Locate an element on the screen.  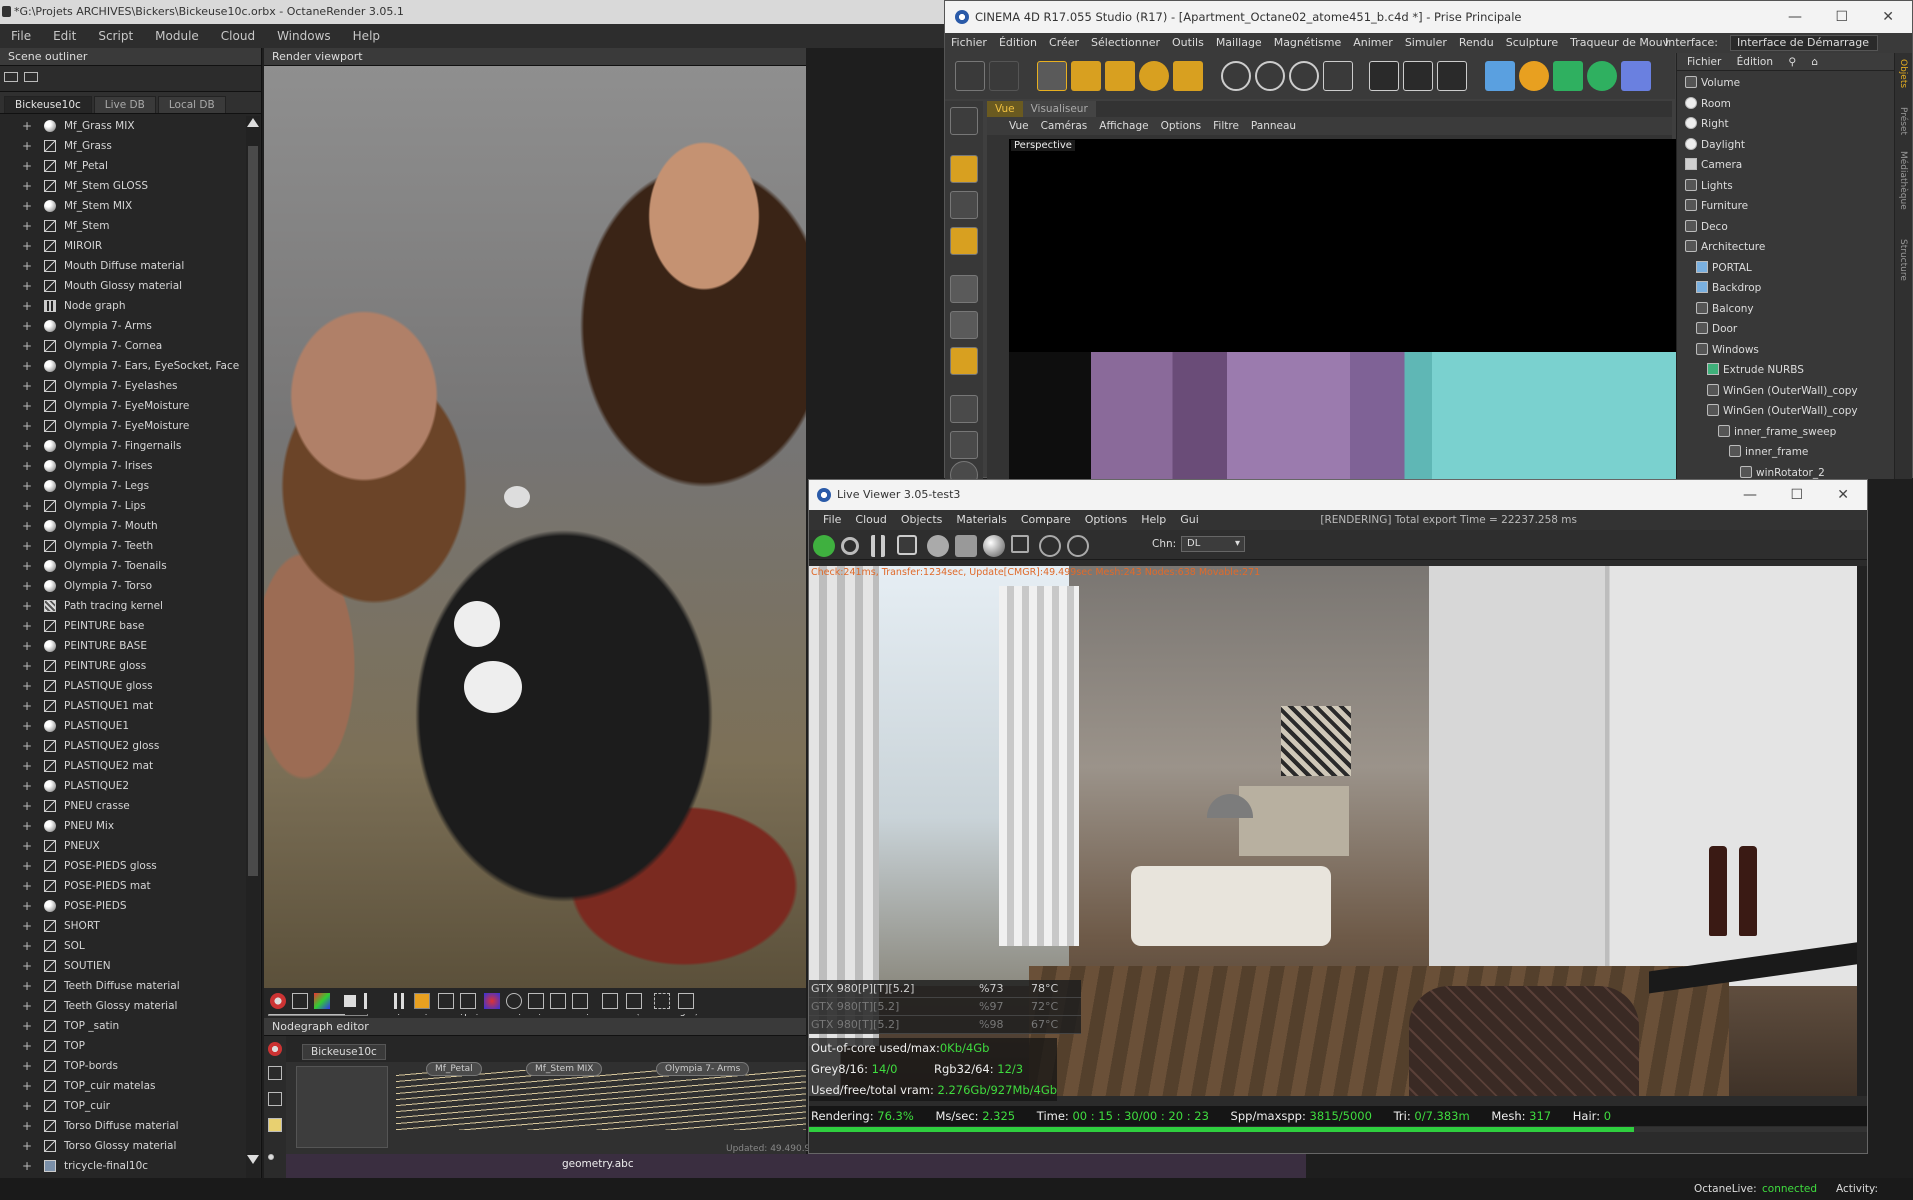
object-row: Backdrop is located at coordinates (1728, 288).